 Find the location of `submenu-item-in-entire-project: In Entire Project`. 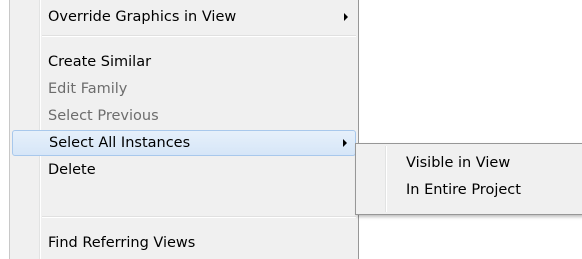

submenu-item-in-entire-project: In Entire Project is located at coordinates (470, 190).